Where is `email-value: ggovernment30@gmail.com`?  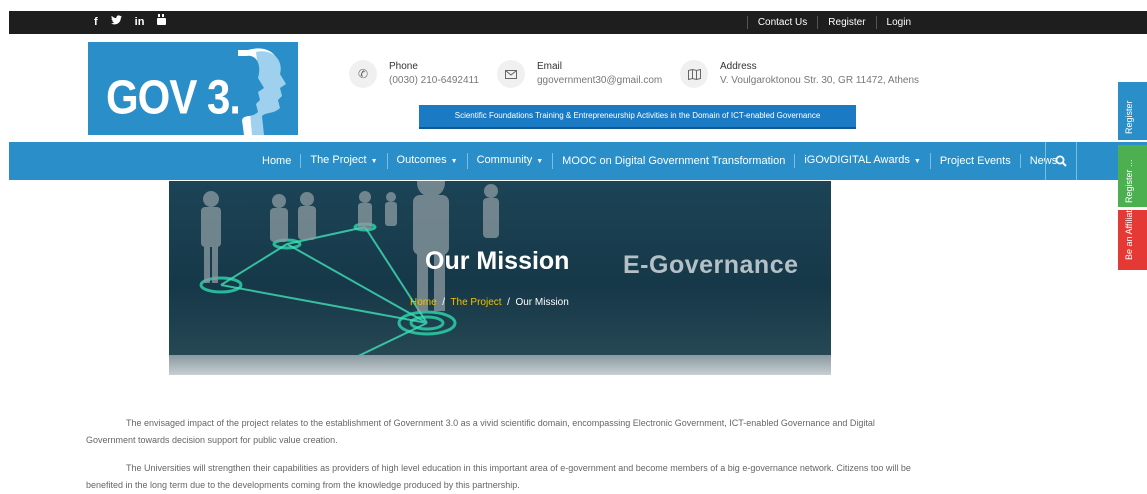 email-value: ggovernment30@gmail.com is located at coordinates (599, 80).